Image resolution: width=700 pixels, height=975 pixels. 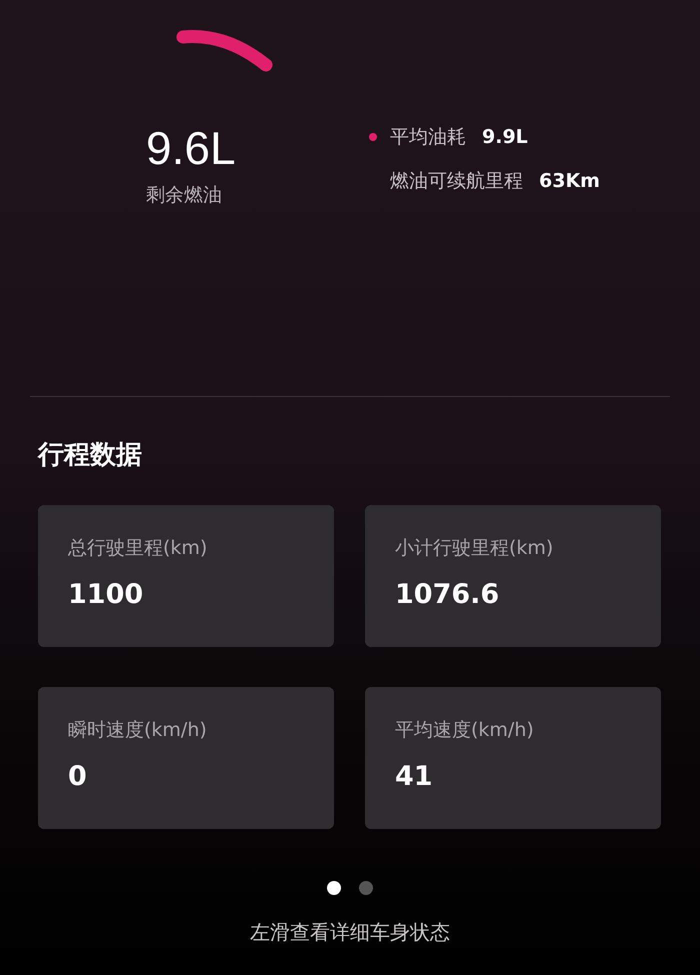 What do you see at coordinates (414, 776) in the screenshot?
I see `card-value: 41` at bounding box center [414, 776].